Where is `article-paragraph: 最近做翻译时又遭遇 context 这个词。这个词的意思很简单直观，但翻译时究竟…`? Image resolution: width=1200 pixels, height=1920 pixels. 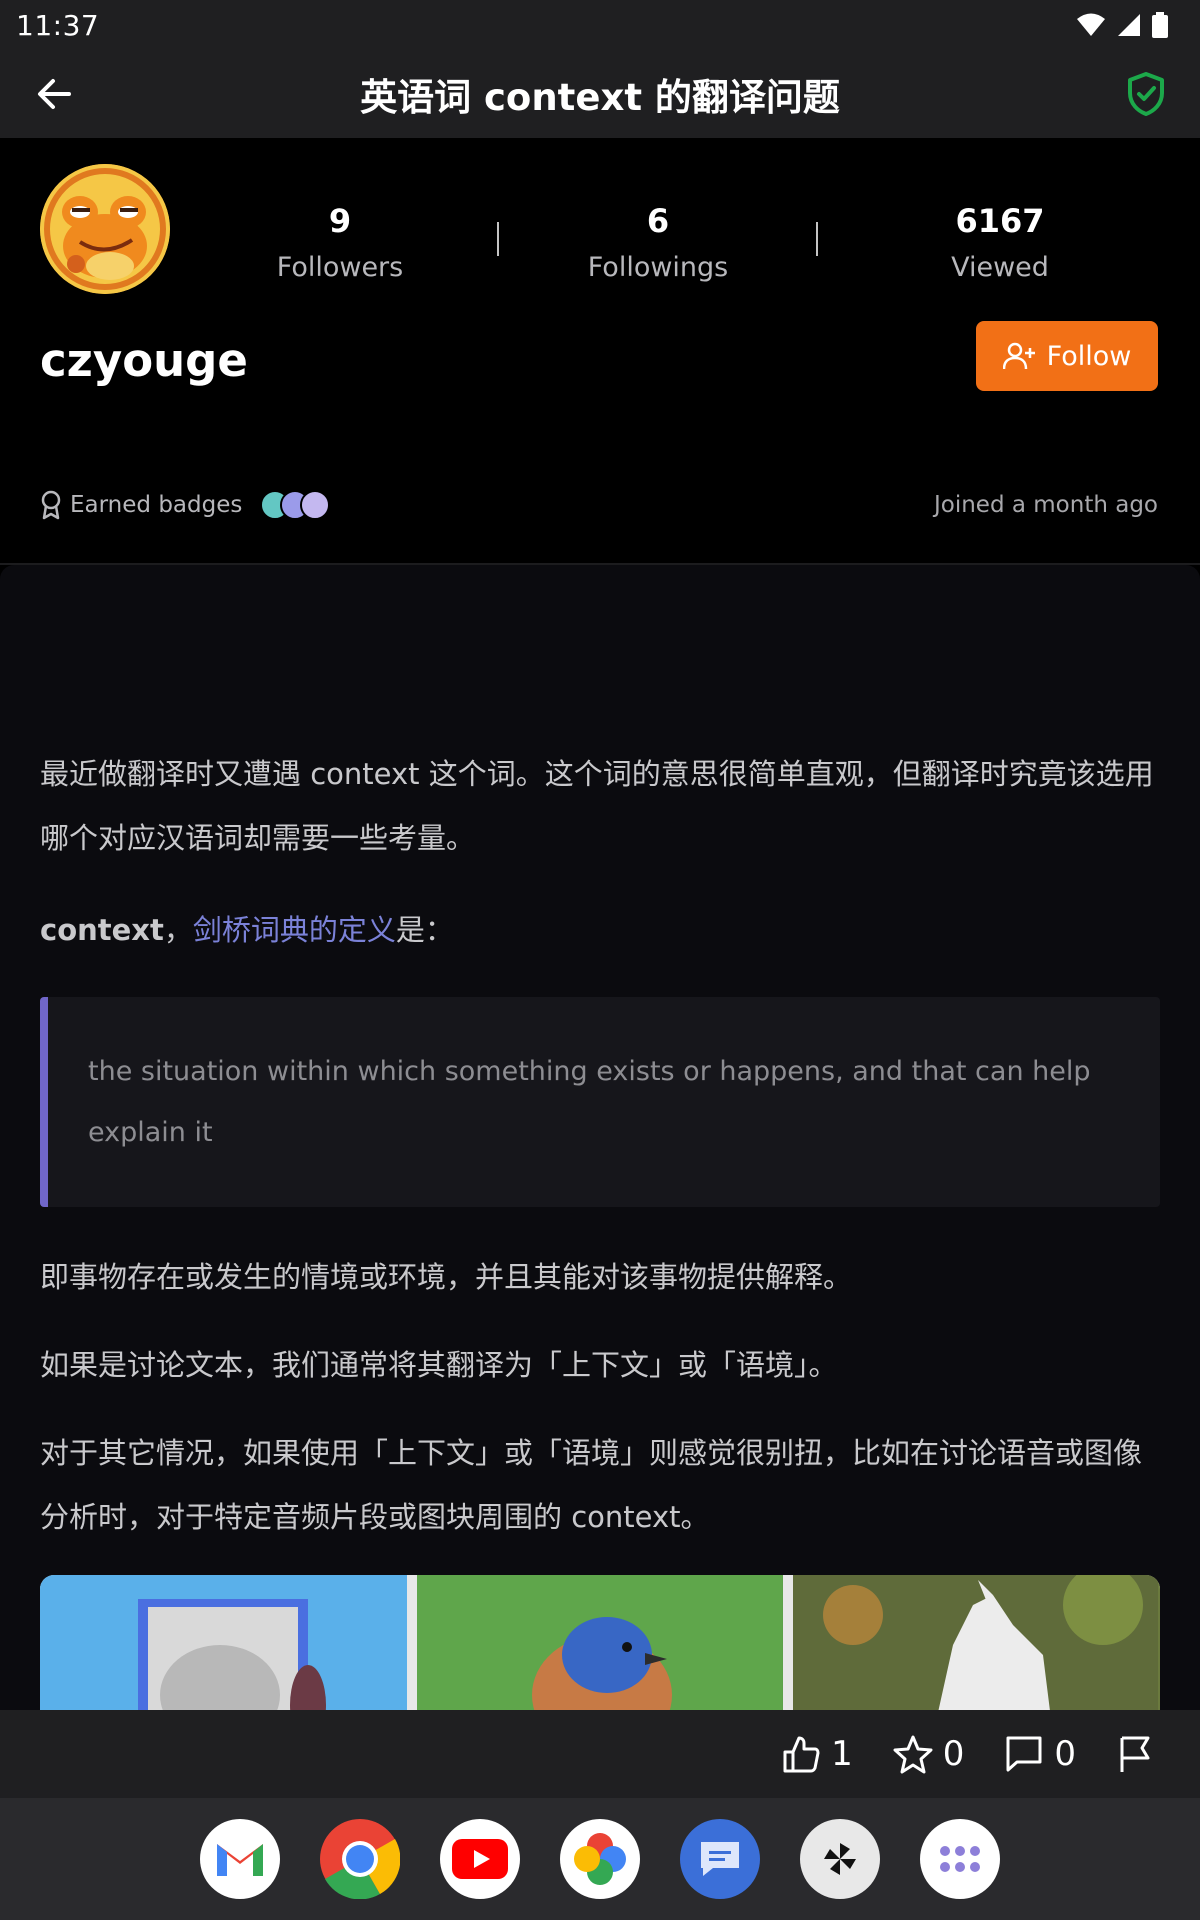
article-paragraph: 最近做翻译时又遭遇 context 这个词。这个词的意思很简单直观，但翻译时究竟… is located at coordinates (597, 806).